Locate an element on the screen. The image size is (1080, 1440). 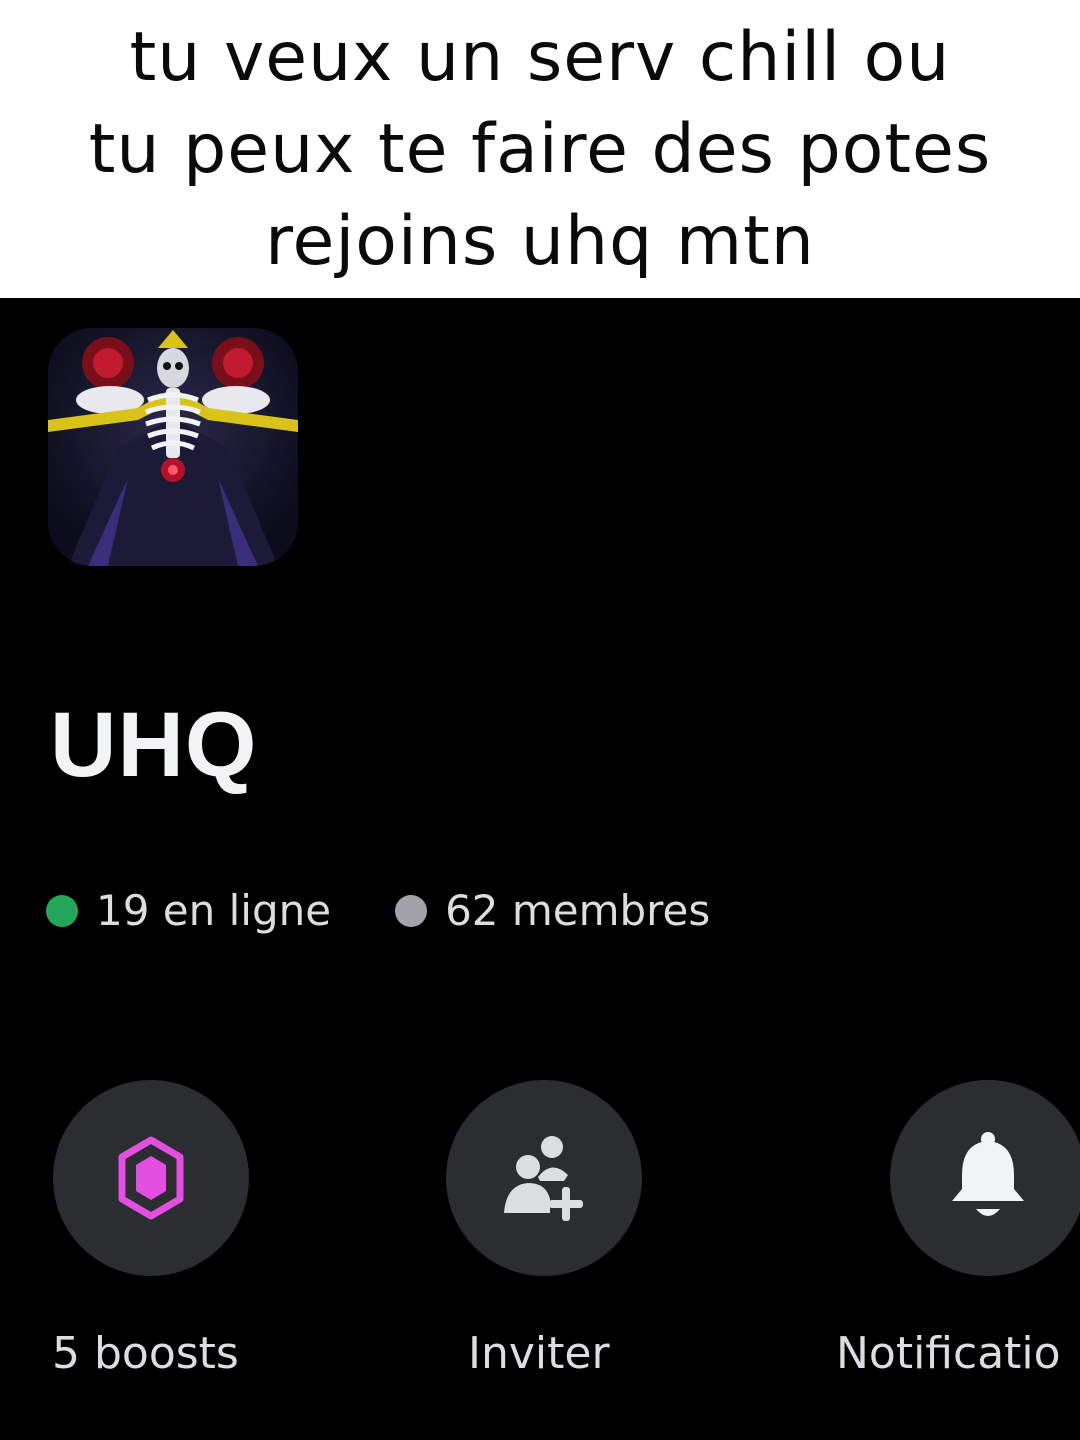
invite-button is located at coordinates (544, 1178).